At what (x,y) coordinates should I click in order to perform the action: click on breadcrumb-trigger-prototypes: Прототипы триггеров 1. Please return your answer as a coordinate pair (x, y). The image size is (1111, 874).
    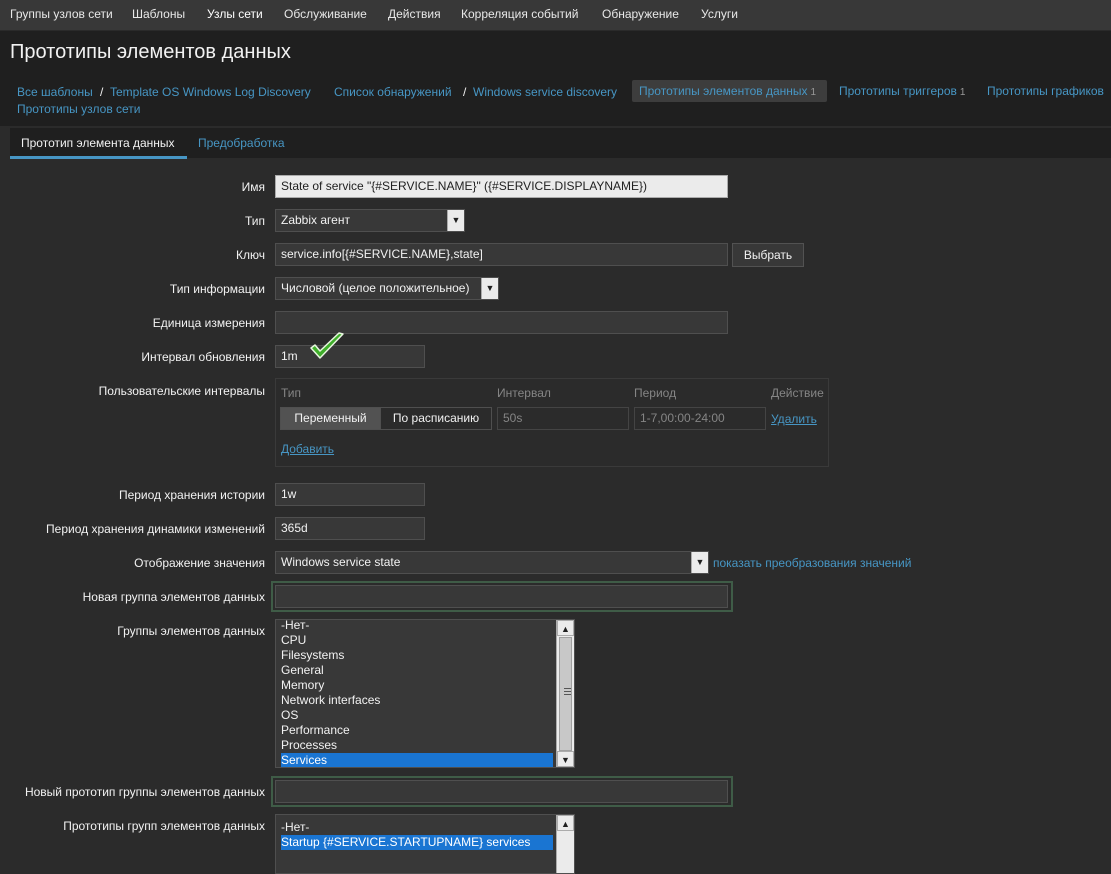
    Looking at the image, I should click on (902, 91).